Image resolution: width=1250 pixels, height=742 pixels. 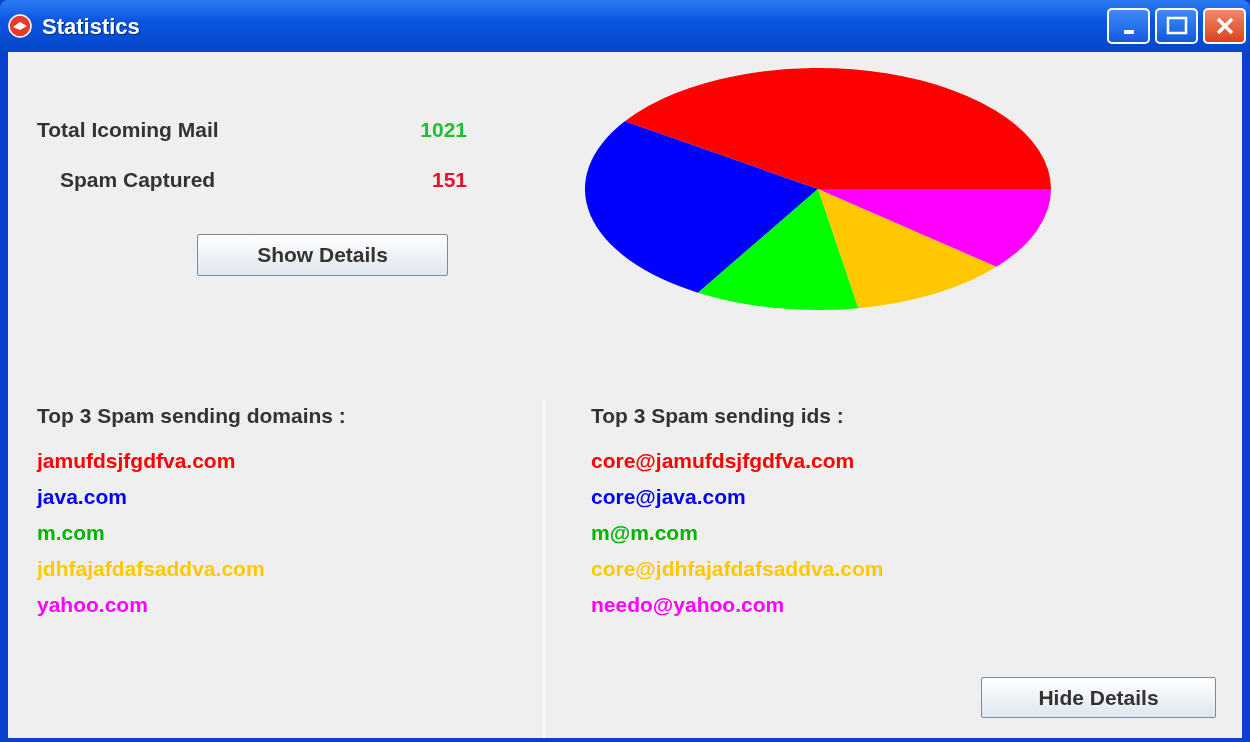 What do you see at coordinates (717, 415) in the screenshot?
I see `list-heading: Top 3 Spam sending ids :` at bounding box center [717, 415].